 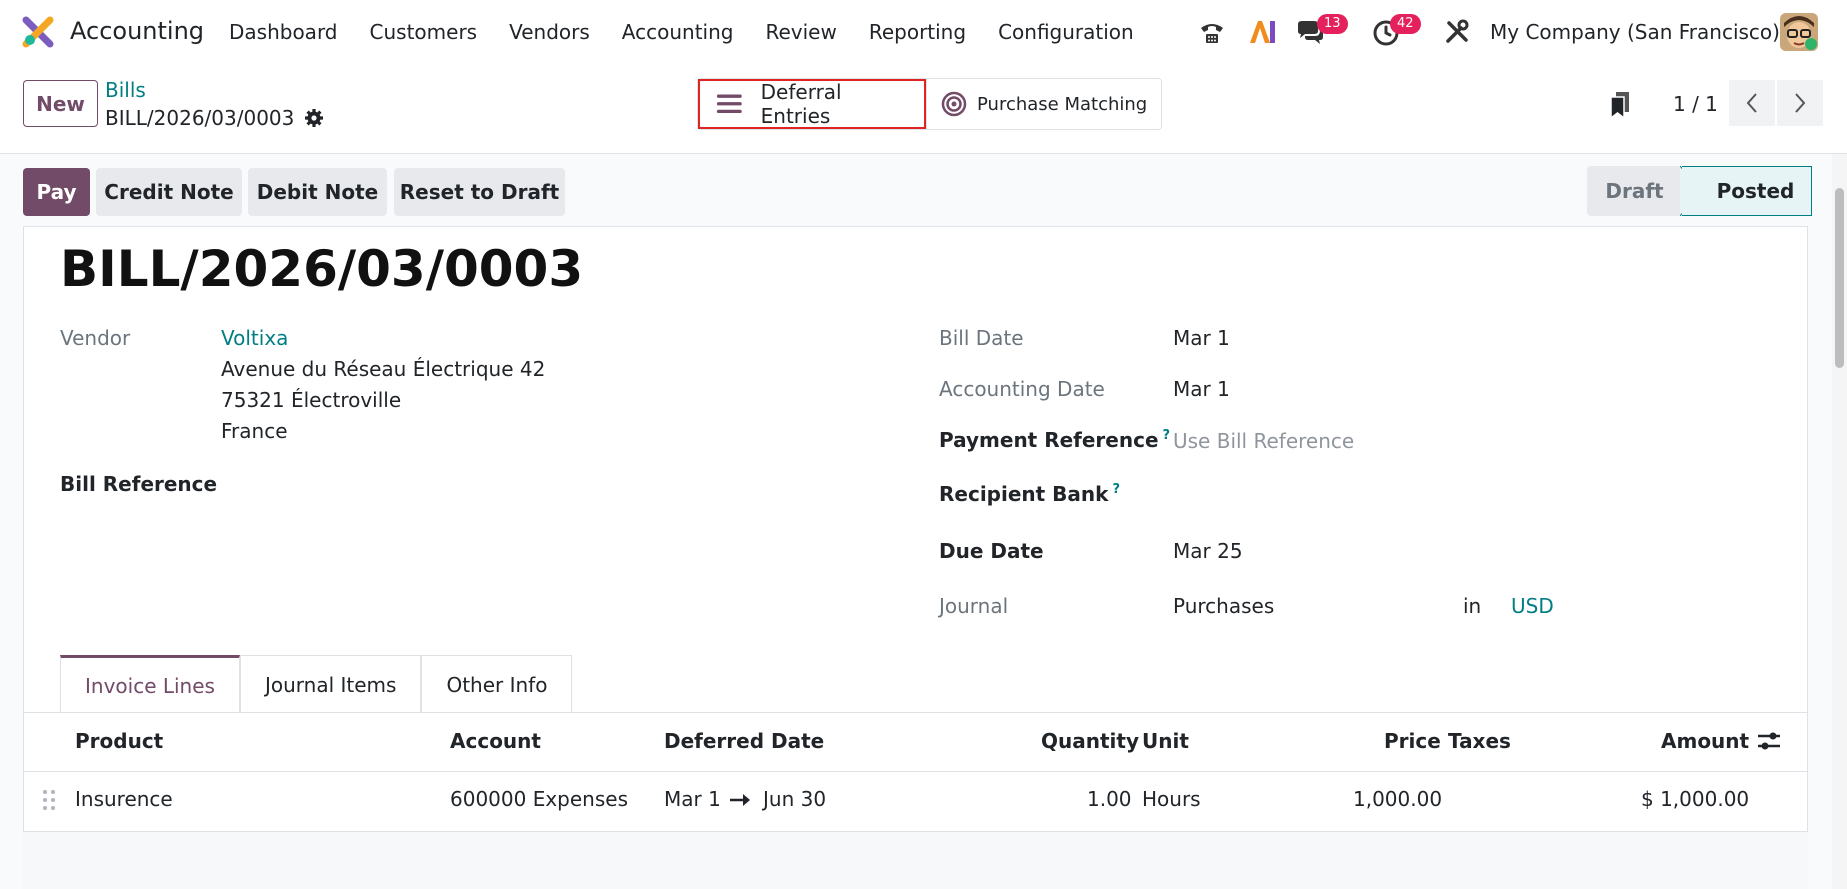 I want to click on status-bar: Draft Posted, so click(x=1699, y=191).